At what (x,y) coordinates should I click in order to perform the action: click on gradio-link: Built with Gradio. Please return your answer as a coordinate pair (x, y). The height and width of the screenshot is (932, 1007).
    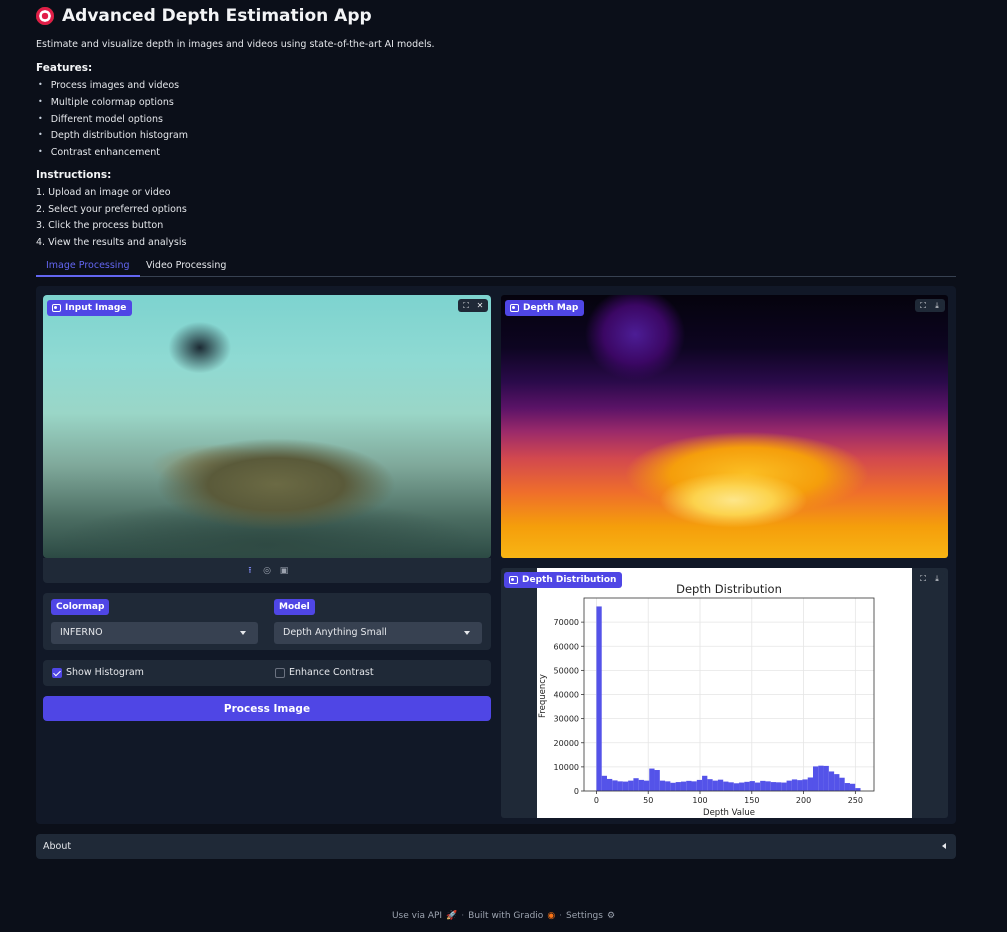
    Looking at the image, I should click on (505, 916).